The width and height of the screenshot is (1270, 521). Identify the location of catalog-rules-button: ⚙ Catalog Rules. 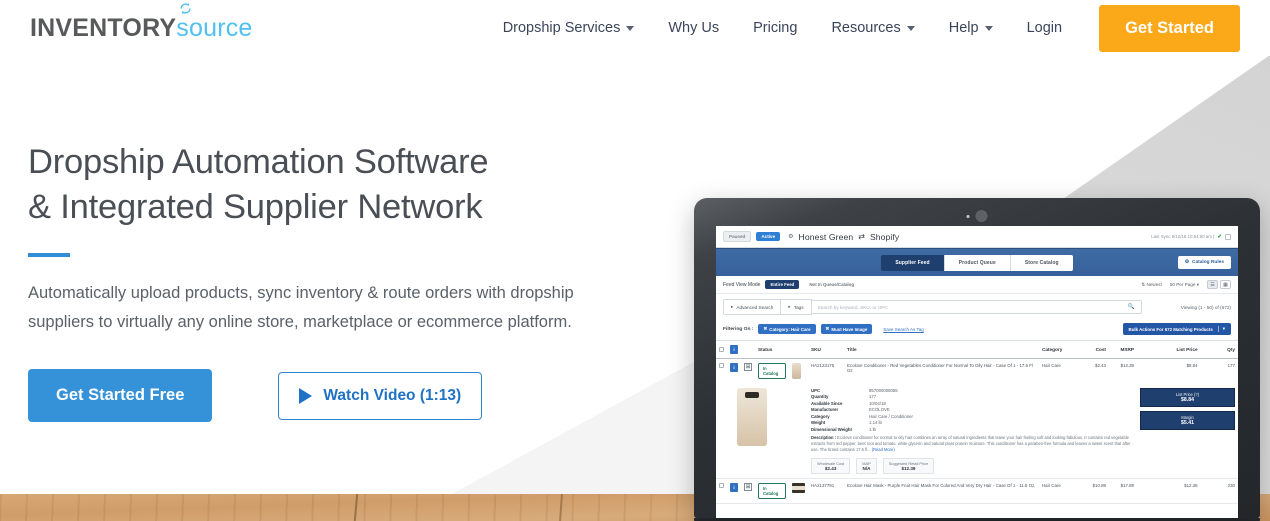
(1204, 262).